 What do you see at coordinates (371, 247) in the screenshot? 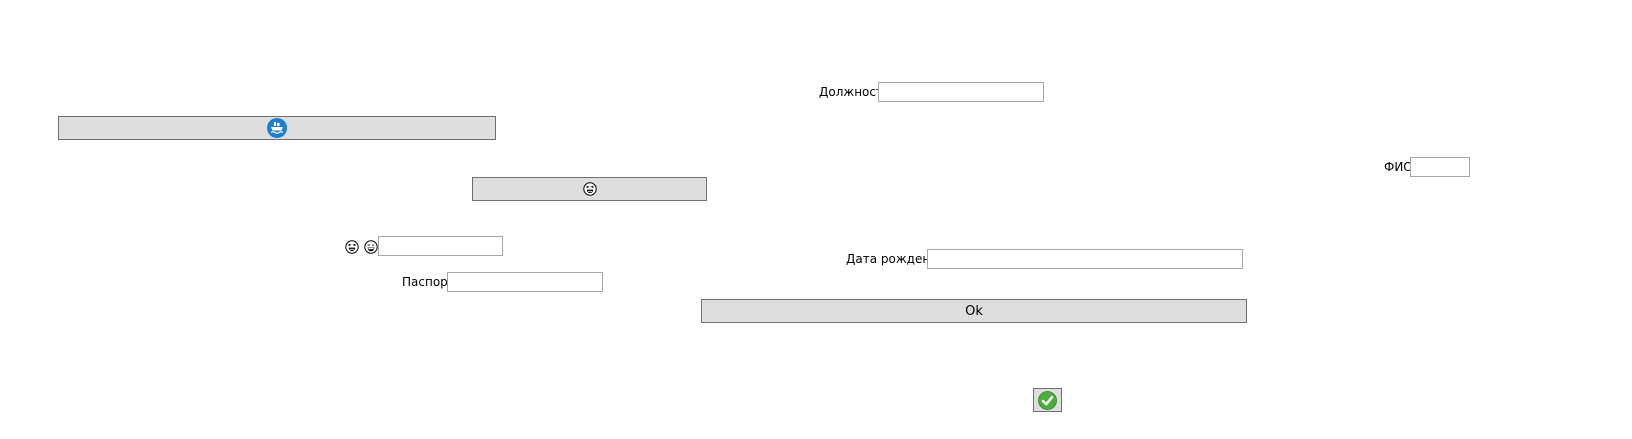
I see `grinning-face-icon` at bounding box center [371, 247].